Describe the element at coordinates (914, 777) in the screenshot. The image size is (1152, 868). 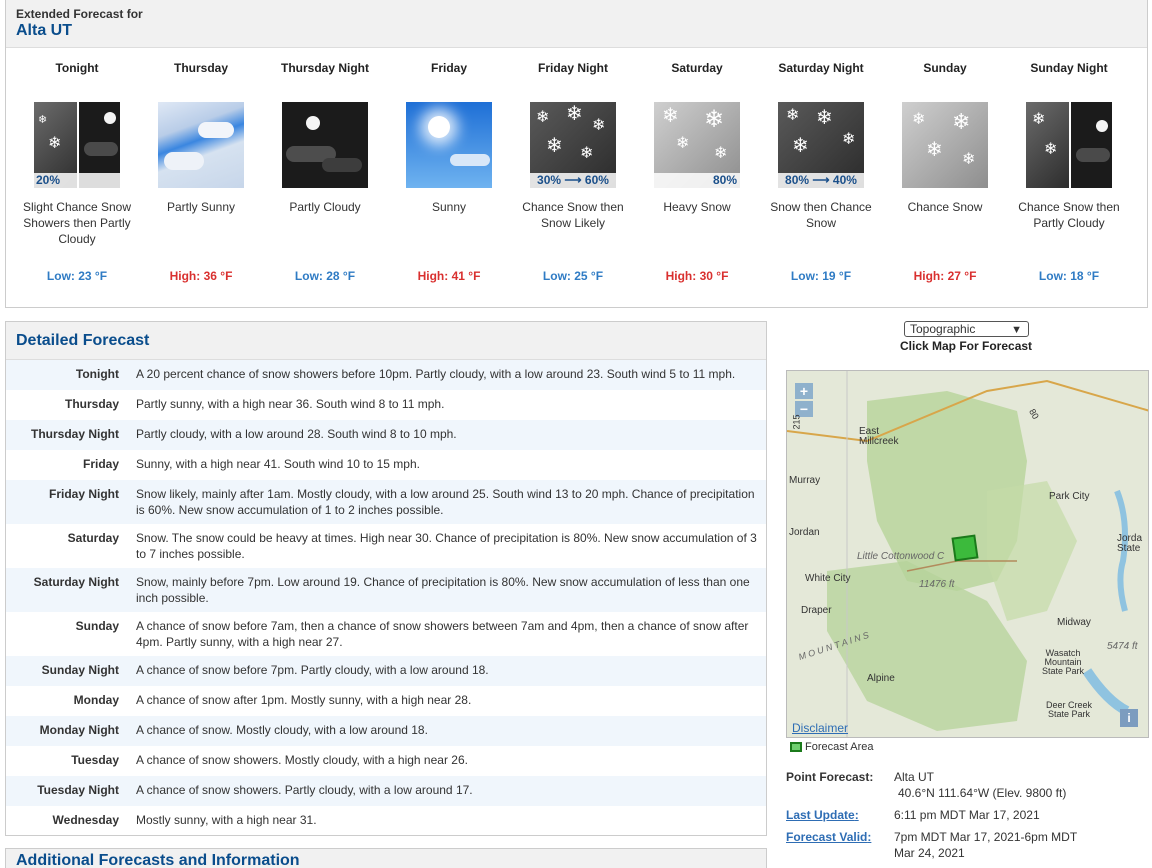
I see `point-forecast-name: Alta UT` at that location.